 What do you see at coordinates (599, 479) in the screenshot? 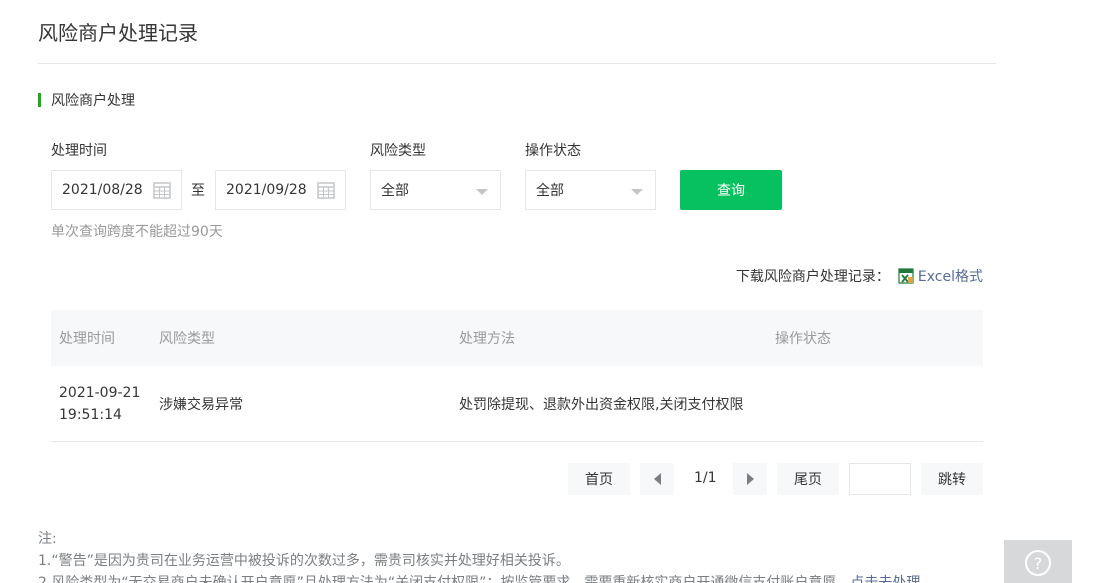
I see `first-page-button: 首页` at bounding box center [599, 479].